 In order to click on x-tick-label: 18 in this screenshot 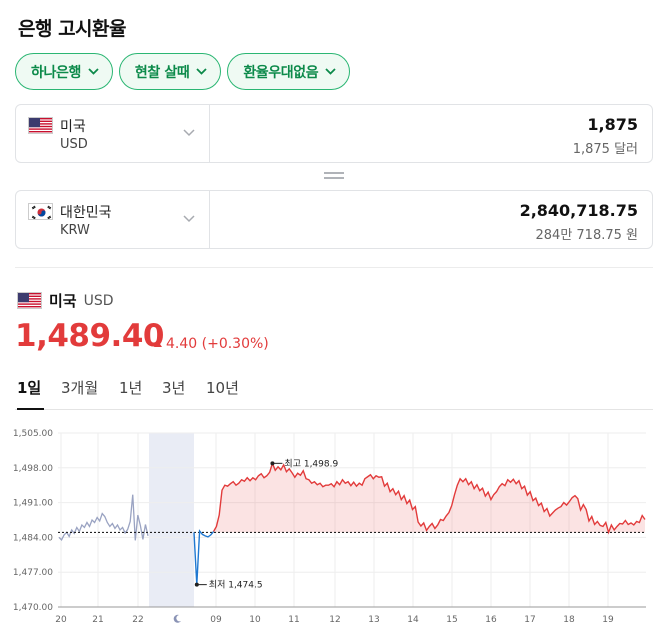, I will do `click(569, 620)`.